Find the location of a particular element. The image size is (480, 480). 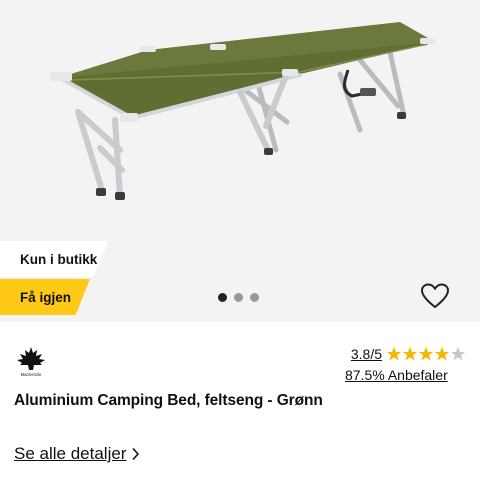

restock-label: Få igjen is located at coordinates (46, 297).